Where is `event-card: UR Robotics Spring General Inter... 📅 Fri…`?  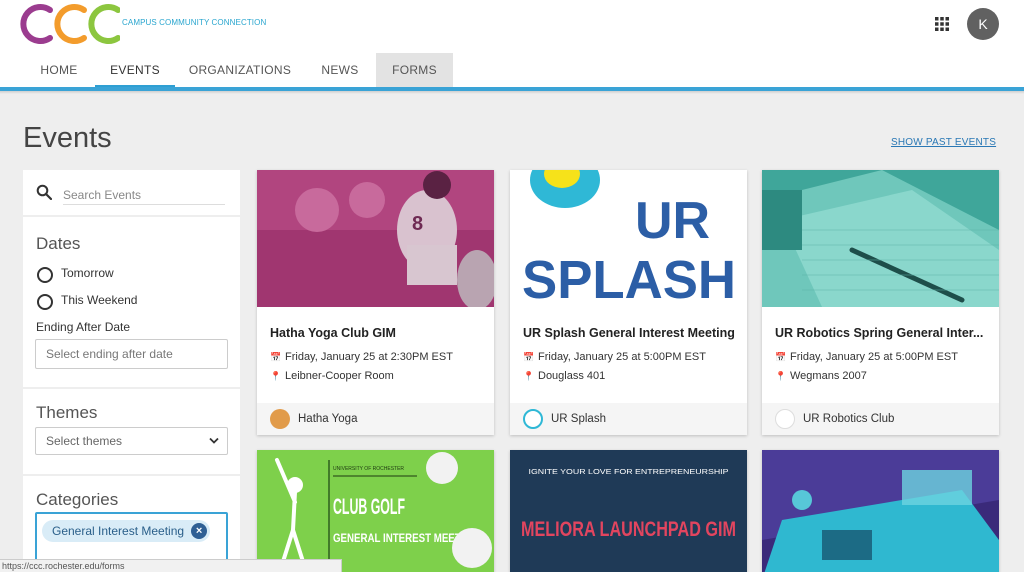 event-card: UR Robotics Spring General Inter... 📅 Fri… is located at coordinates (880, 302).